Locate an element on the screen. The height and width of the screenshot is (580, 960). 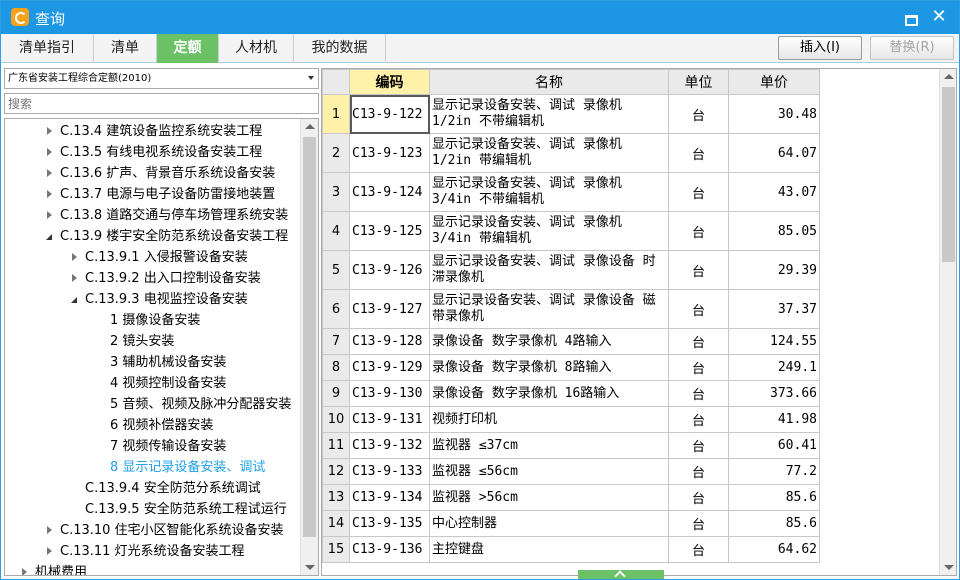
tree-node: C.13.6 扩声、背景音乐系统设备安装 is located at coordinates (152, 173).